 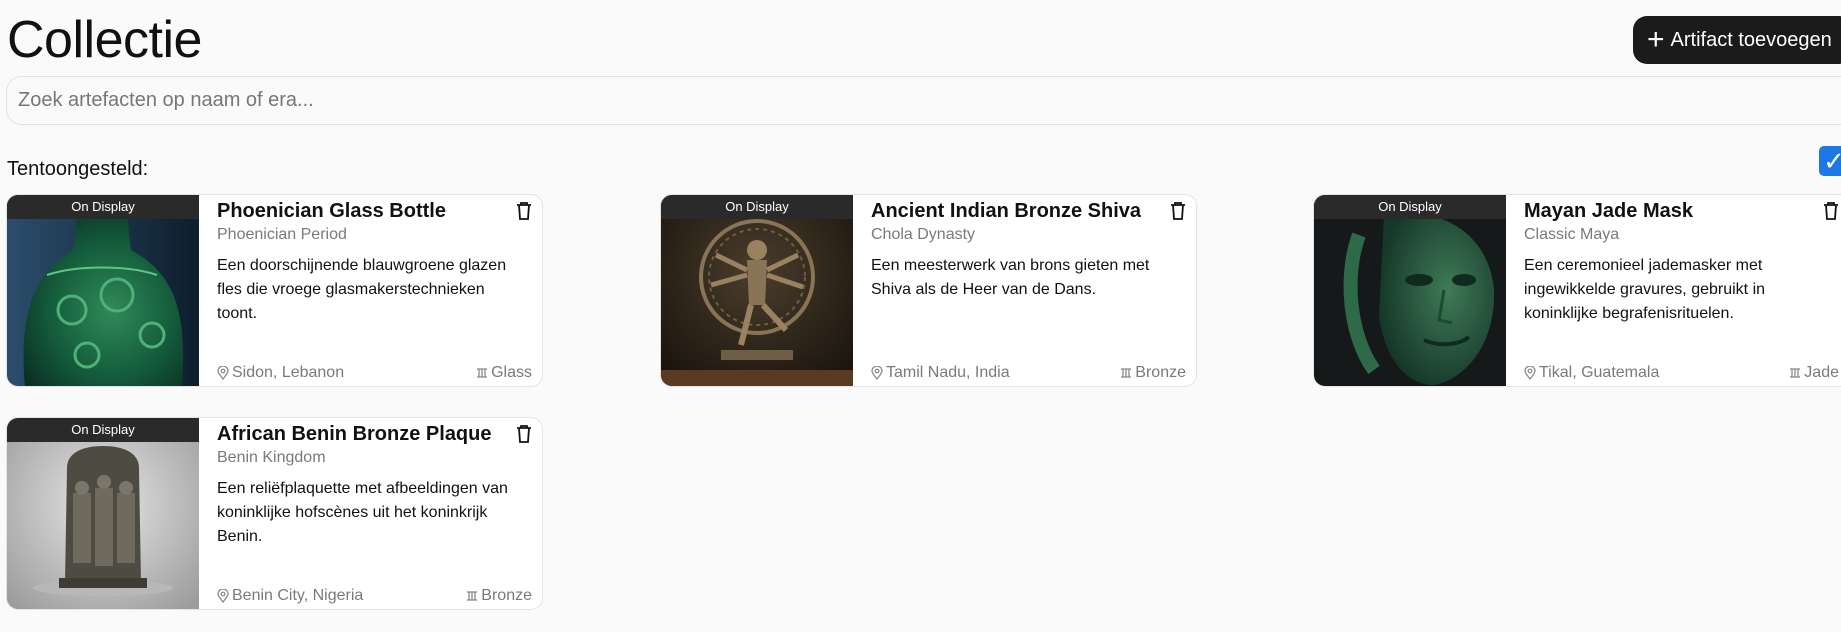 What do you see at coordinates (1821, 372) in the screenshot?
I see `material-text: Jade` at bounding box center [1821, 372].